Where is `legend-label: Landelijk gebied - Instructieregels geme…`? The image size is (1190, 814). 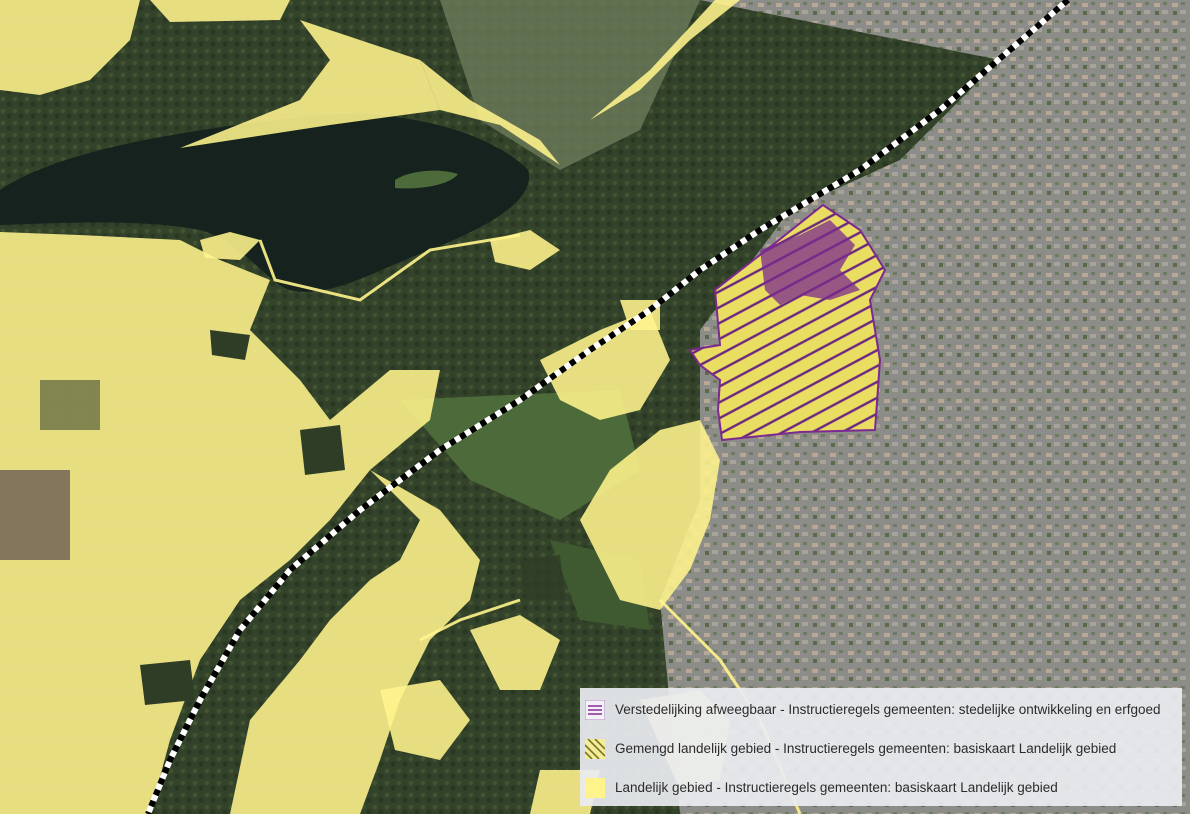
legend-label: Landelijk gebied - Instructieregels geme… is located at coordinates (836, 787).